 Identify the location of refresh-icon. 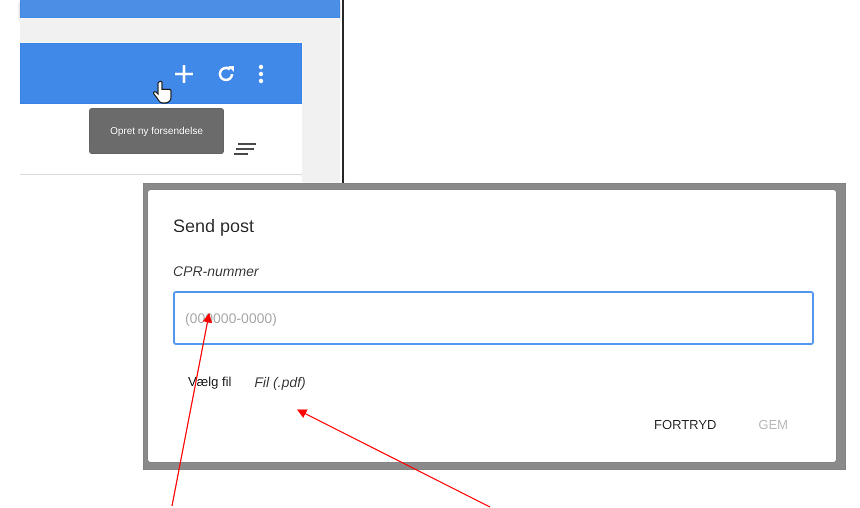
(226, 74).